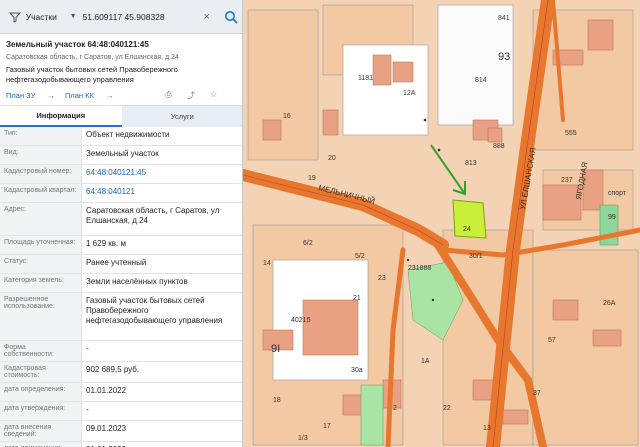 This screenshot has width=640, height=447. Describe the element at coordinates (476, 256) in the screenshot. I see `map-label: 30/1` at that location.